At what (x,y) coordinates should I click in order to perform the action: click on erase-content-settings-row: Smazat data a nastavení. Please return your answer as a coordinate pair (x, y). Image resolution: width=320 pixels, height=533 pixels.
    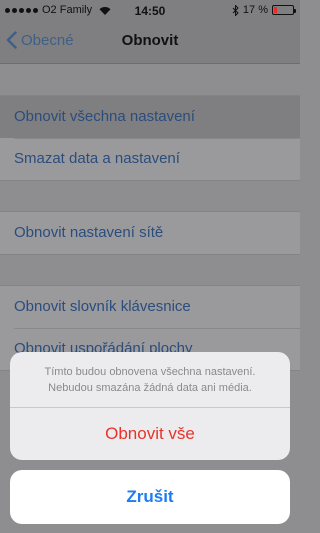
    Looking at the image, I should click on (150, 159).